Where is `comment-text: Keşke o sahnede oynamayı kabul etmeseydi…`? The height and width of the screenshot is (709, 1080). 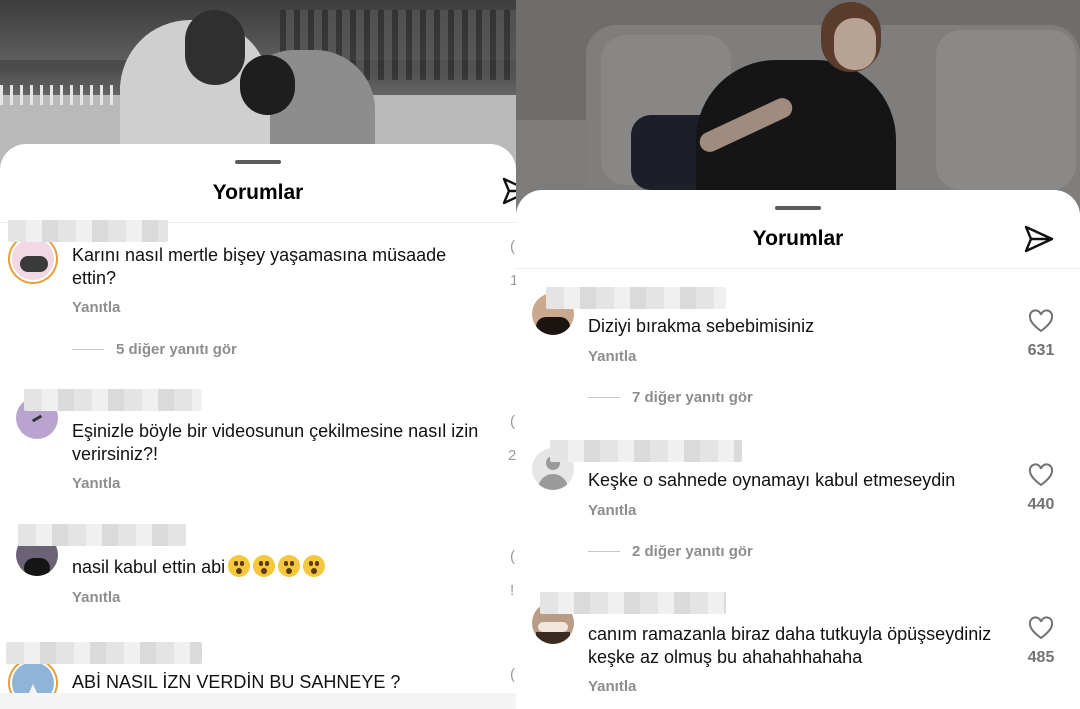 comment-text: Keşke o sahnede oynamayı kabul etmeseydi… is located at coordinates (772, 480).